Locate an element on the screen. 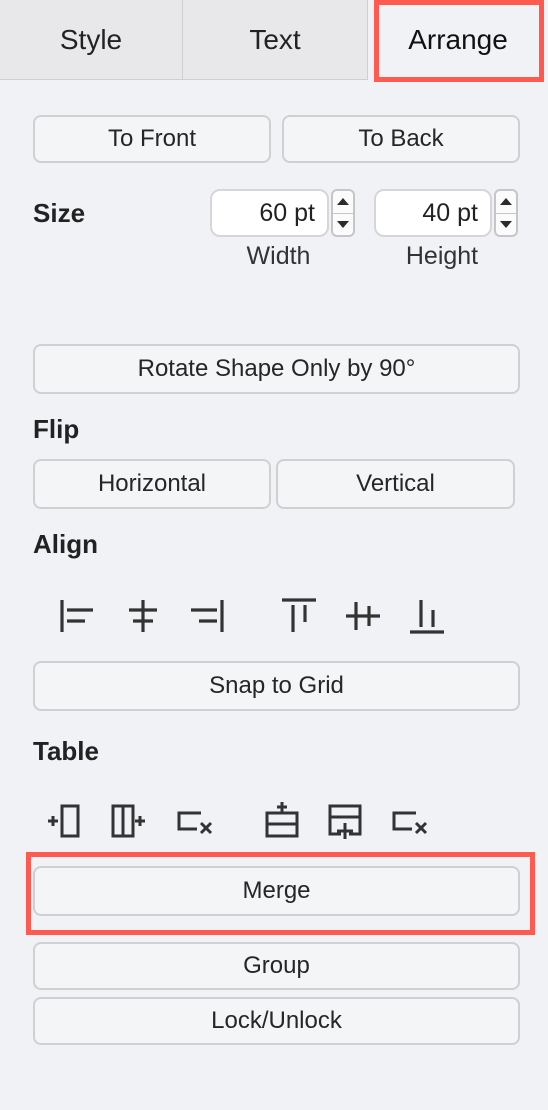 This screenshot has width=548, height=1110. snap-to-grid-button: Snap to Grid is located at coordinates (276, 686).